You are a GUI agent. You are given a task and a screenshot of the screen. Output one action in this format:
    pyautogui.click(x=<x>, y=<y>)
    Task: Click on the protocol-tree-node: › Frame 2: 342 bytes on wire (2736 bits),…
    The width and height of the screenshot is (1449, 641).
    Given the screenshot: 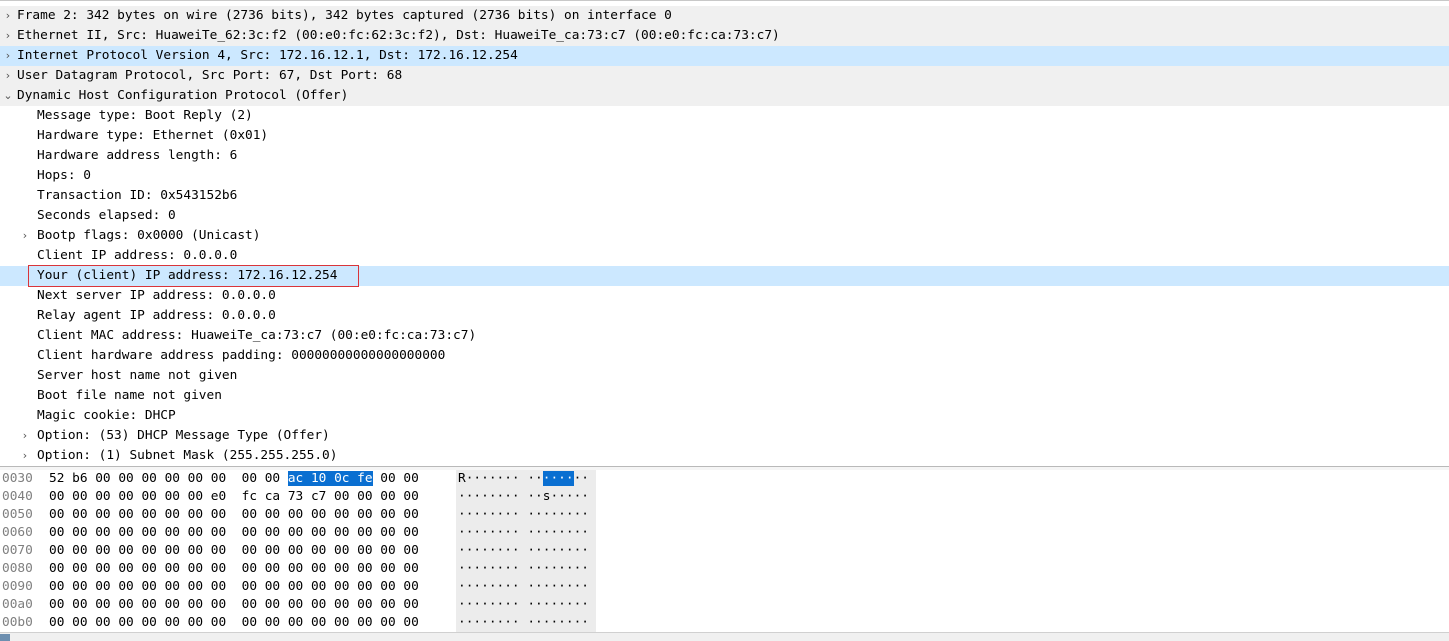 What is the action you would take?
    pyautogui.click(x=724, y=16)
    